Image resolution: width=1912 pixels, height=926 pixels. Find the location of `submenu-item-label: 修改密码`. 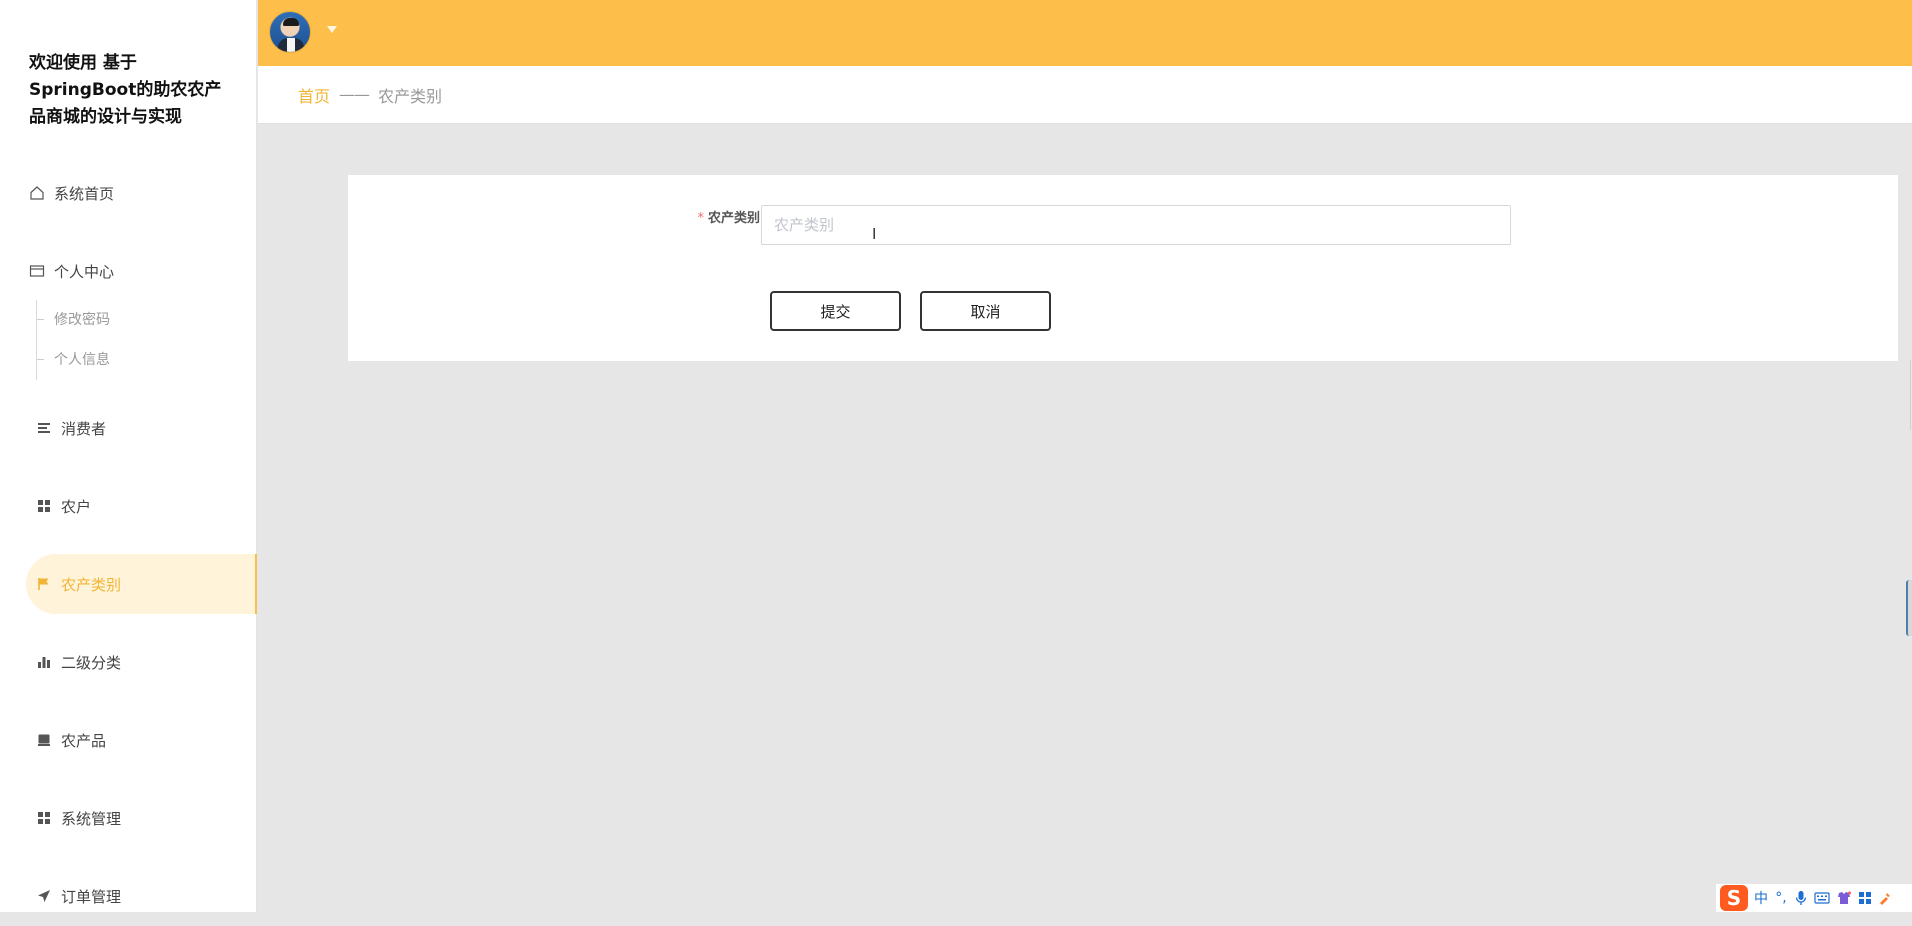

submenu-item-label: 修改密码 is located at coordinates (82, 320).